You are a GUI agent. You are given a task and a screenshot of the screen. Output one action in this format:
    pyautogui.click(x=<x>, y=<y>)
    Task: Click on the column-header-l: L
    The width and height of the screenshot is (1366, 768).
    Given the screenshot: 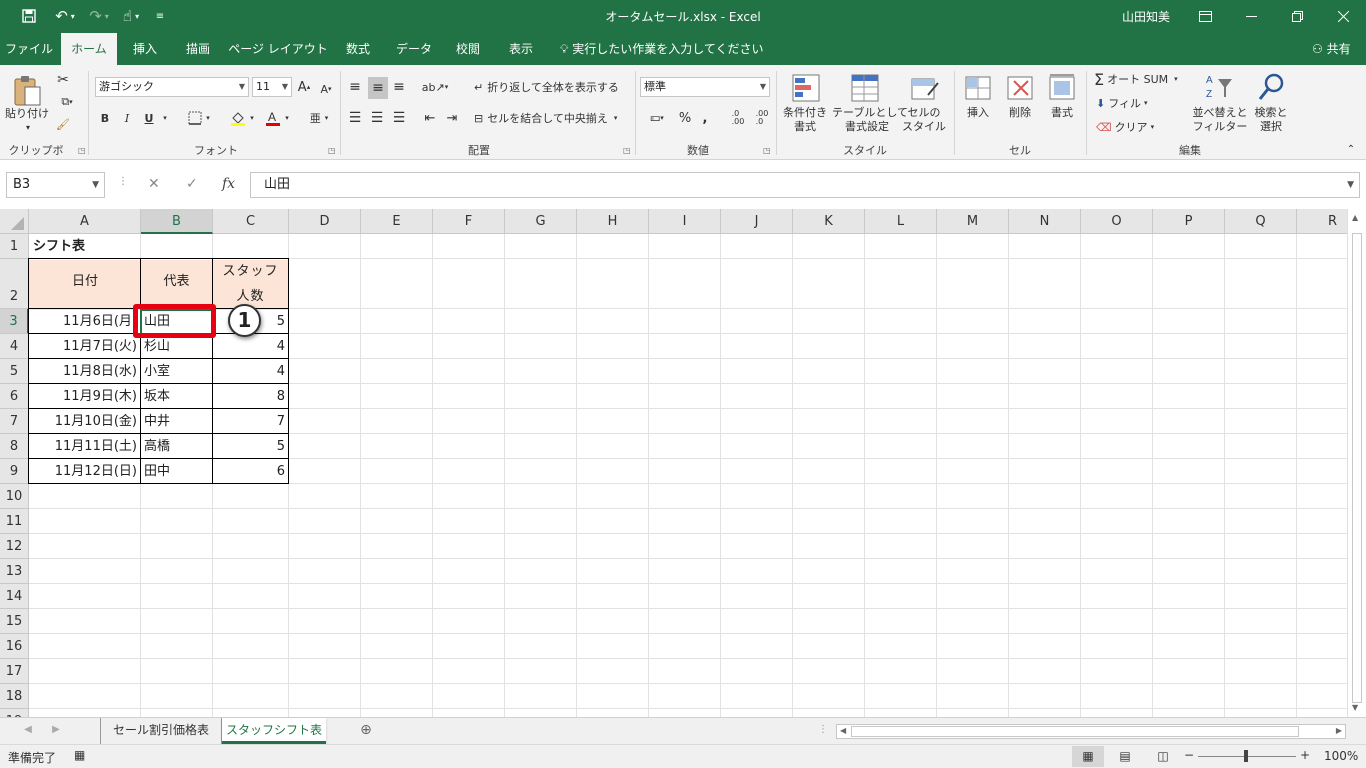 What is the action you would take?
    pyautogui.click(x=901, y=221)
    